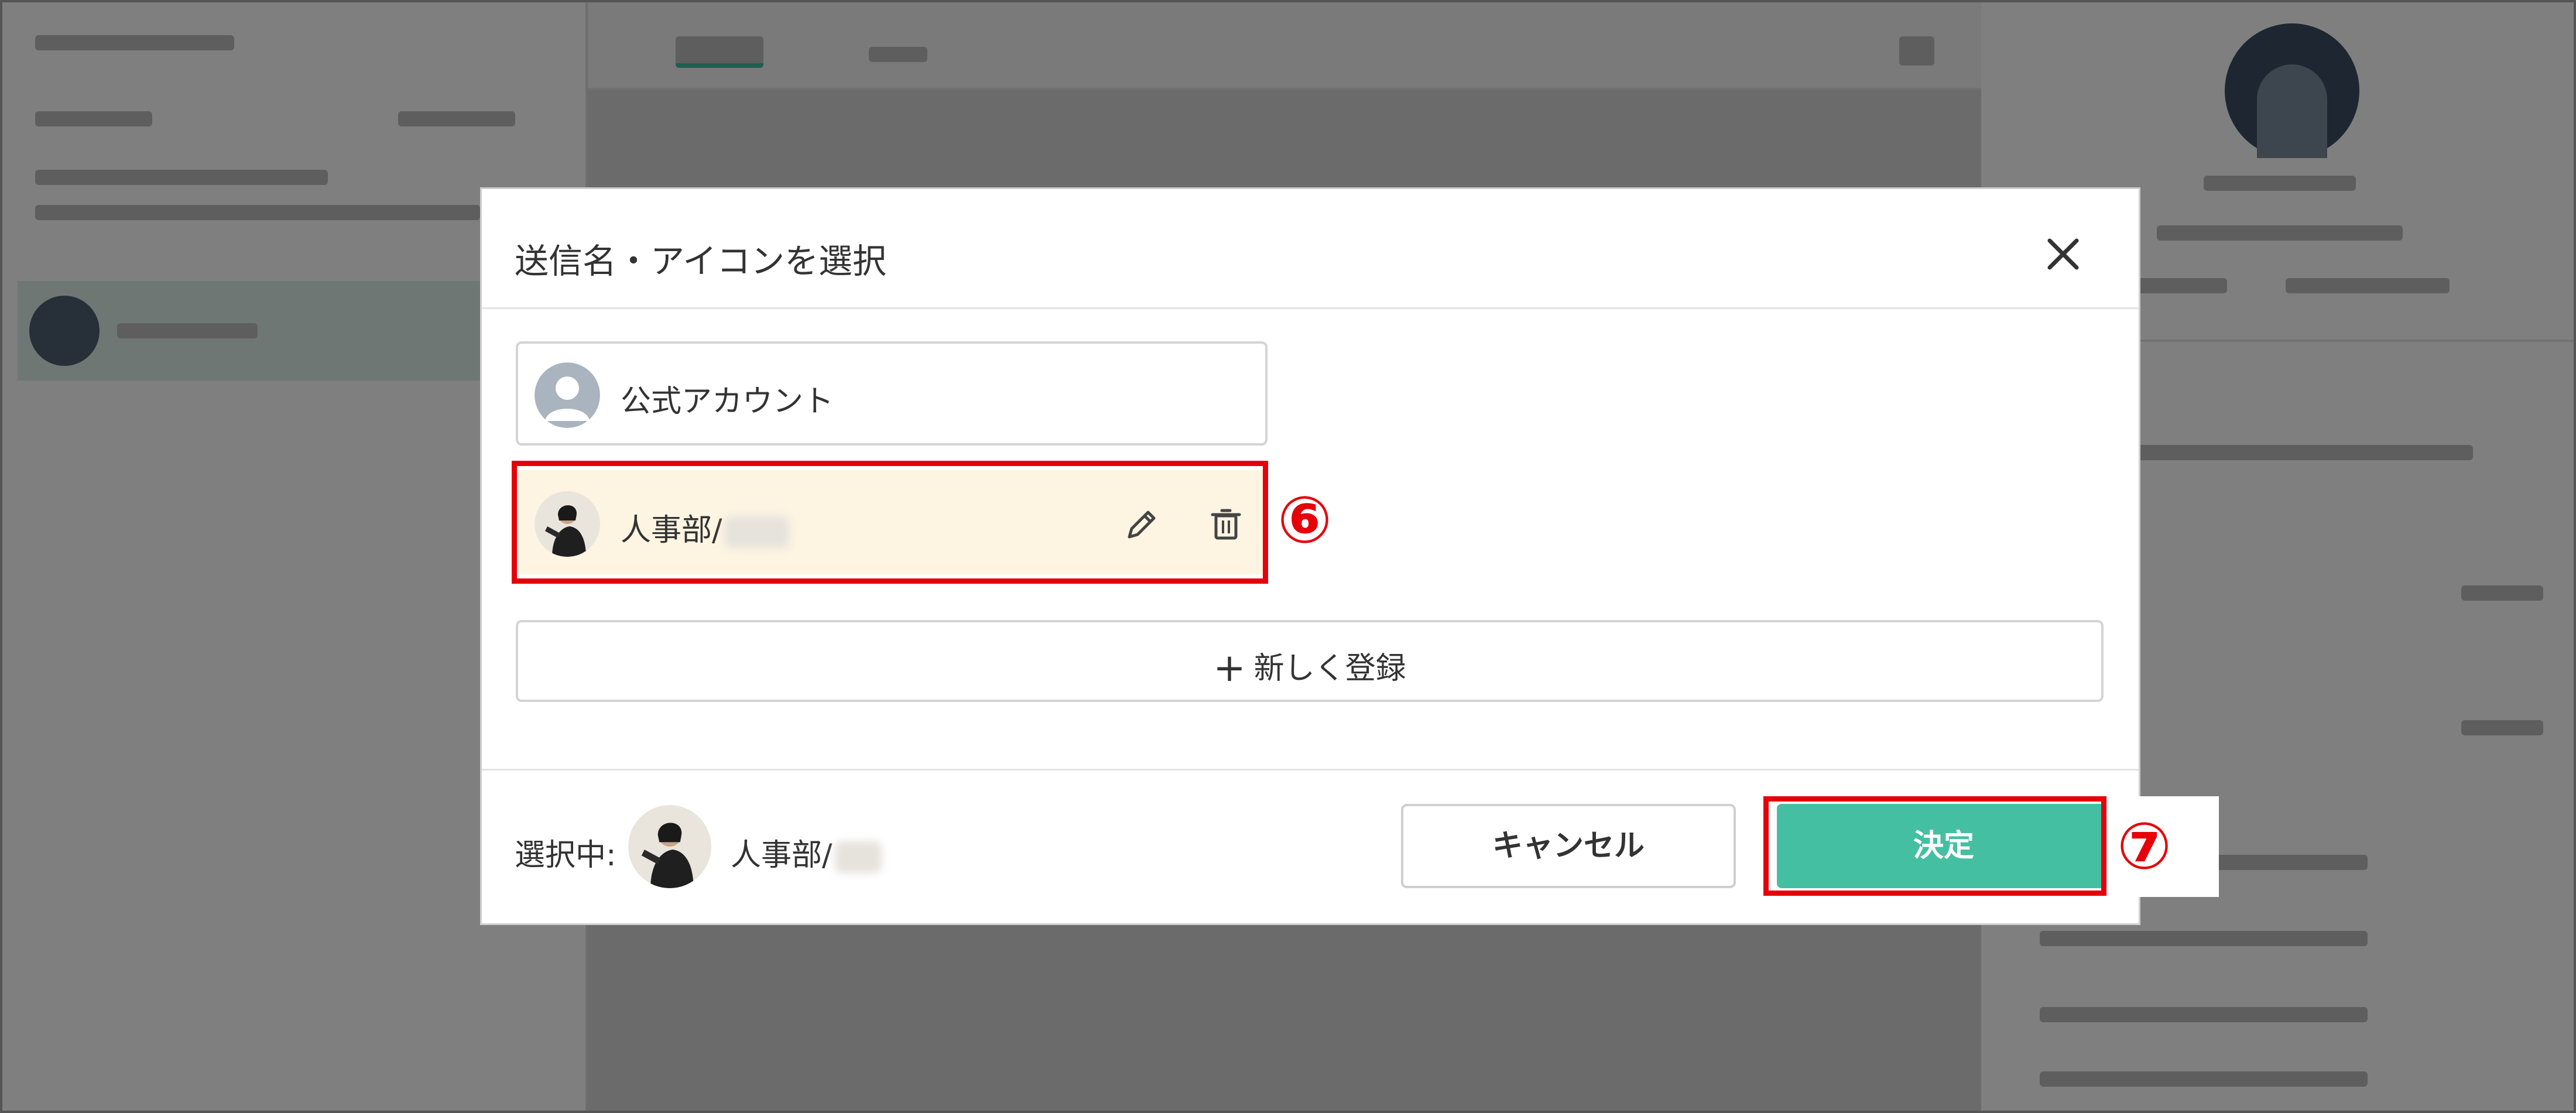 Image resolution: width=2576 pixels, height=1113 pixels. I want to click on register-new-button: + 新しく登録, so click(1310, 661).